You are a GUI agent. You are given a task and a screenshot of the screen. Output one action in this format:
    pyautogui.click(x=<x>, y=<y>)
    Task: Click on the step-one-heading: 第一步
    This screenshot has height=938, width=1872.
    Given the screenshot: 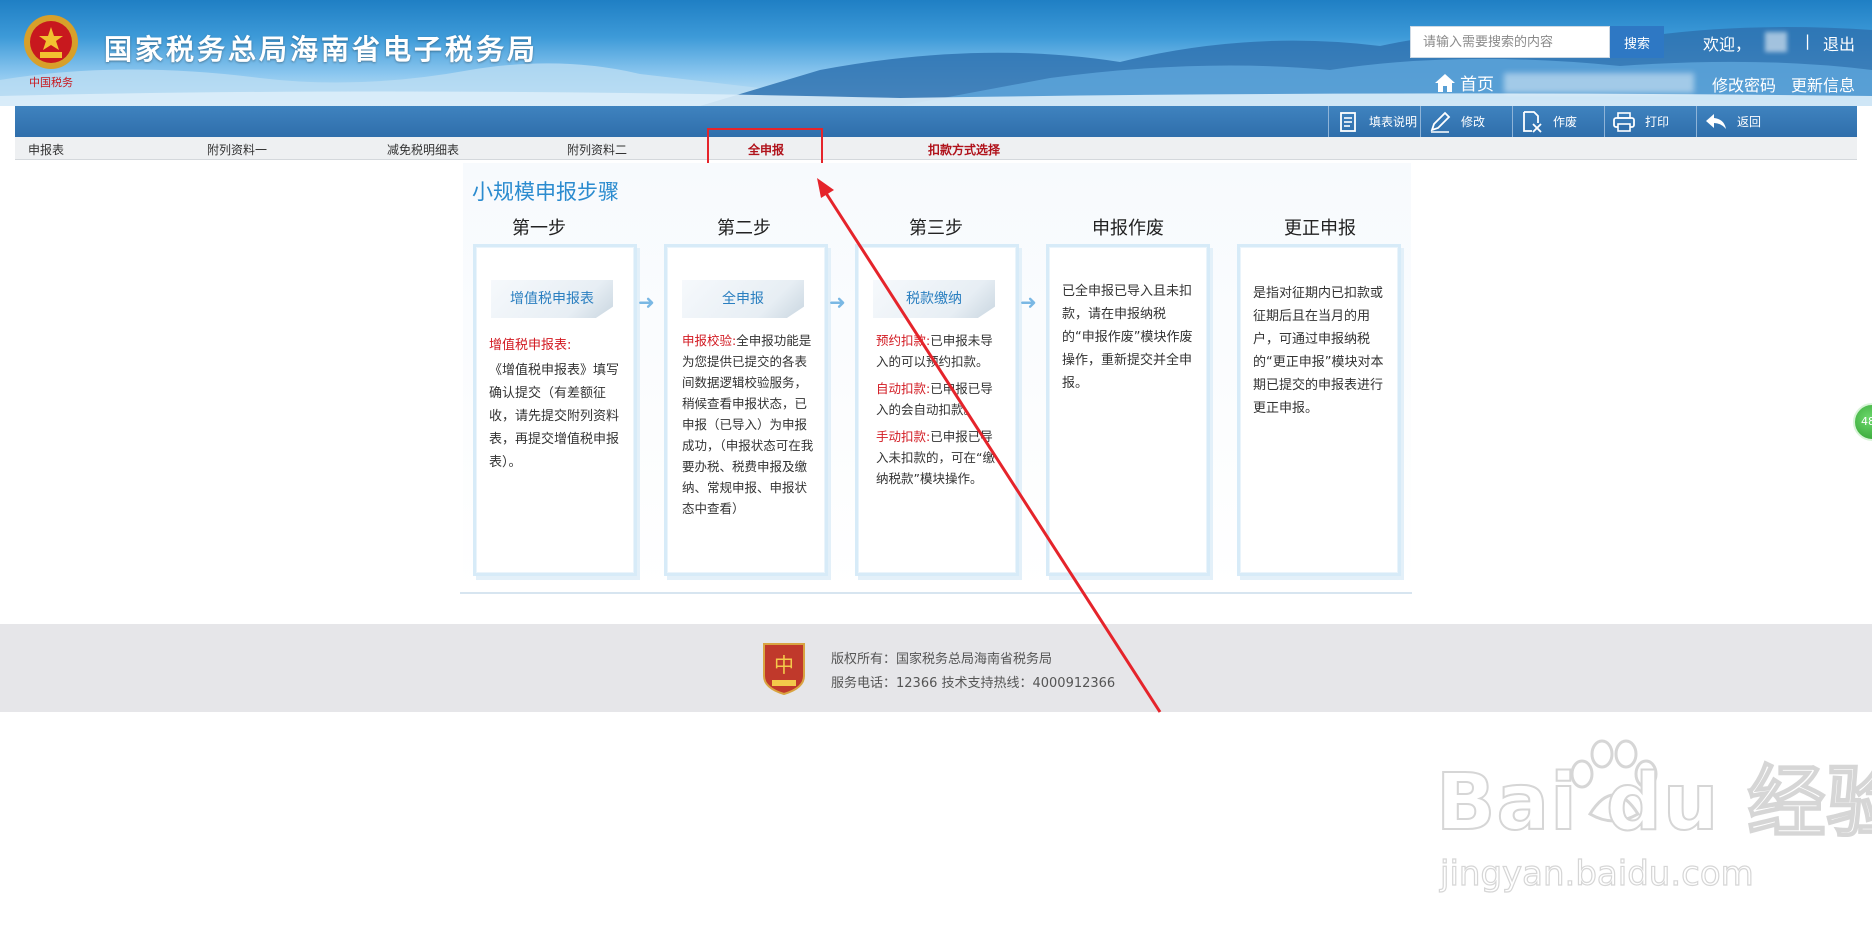 What is the action you would take?
    pyautogui.click(x=539, y=228)
    